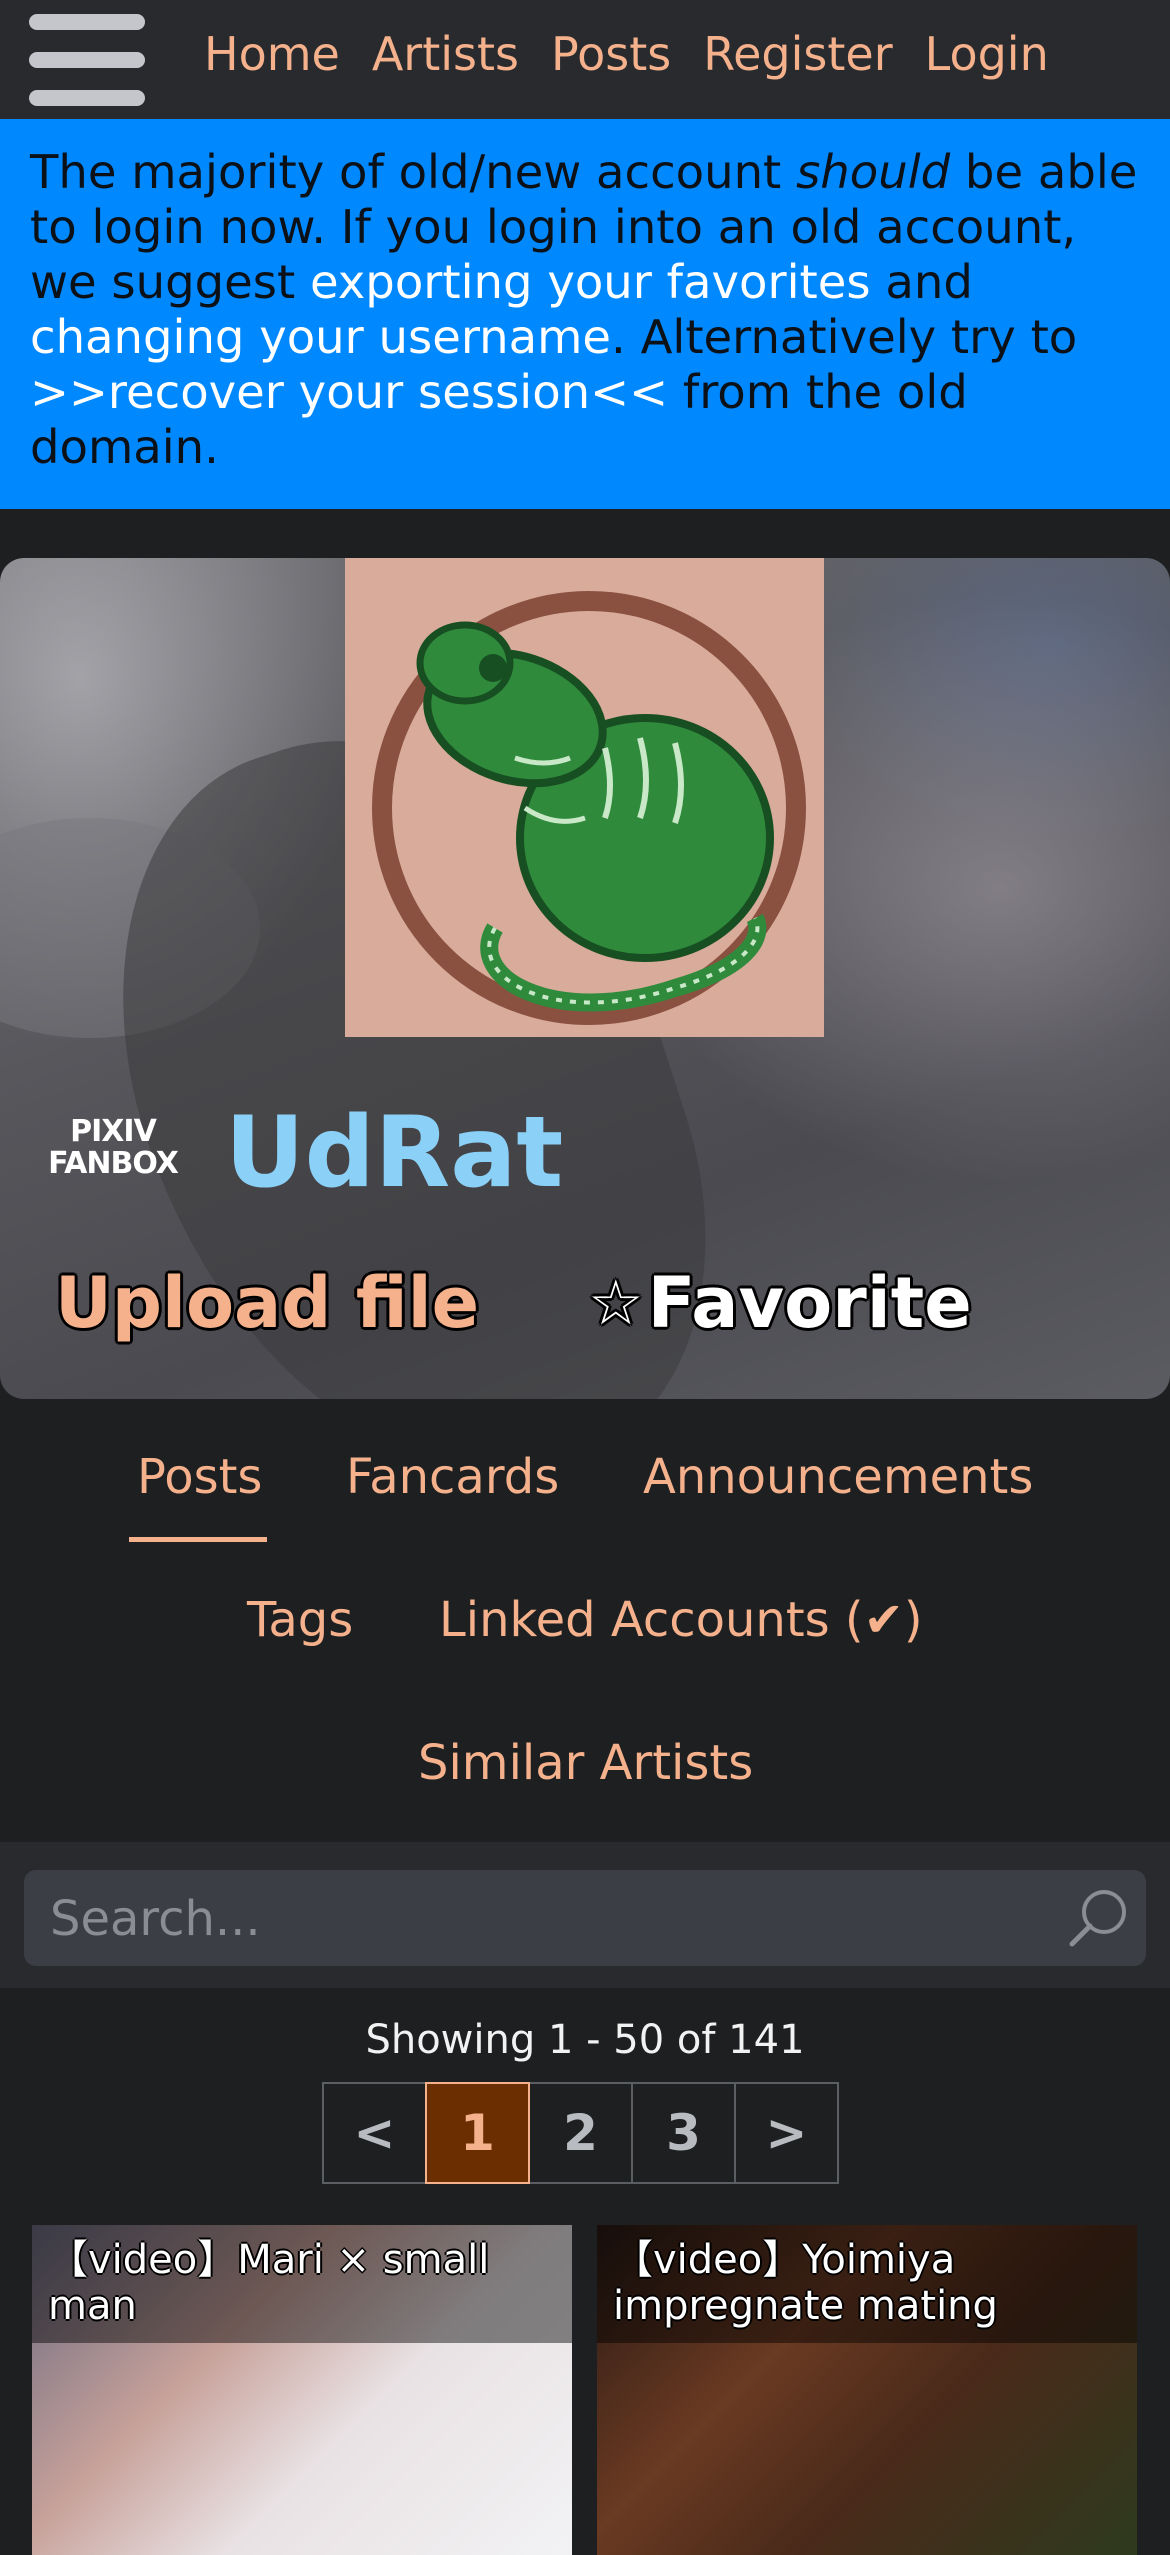 Image resolution: width=1170 pixels, height=2555 pixels. Describe the element at coordinates (349, 392) in the screenshot. I see `recover-session-link: >>recover your session<<` at that location.